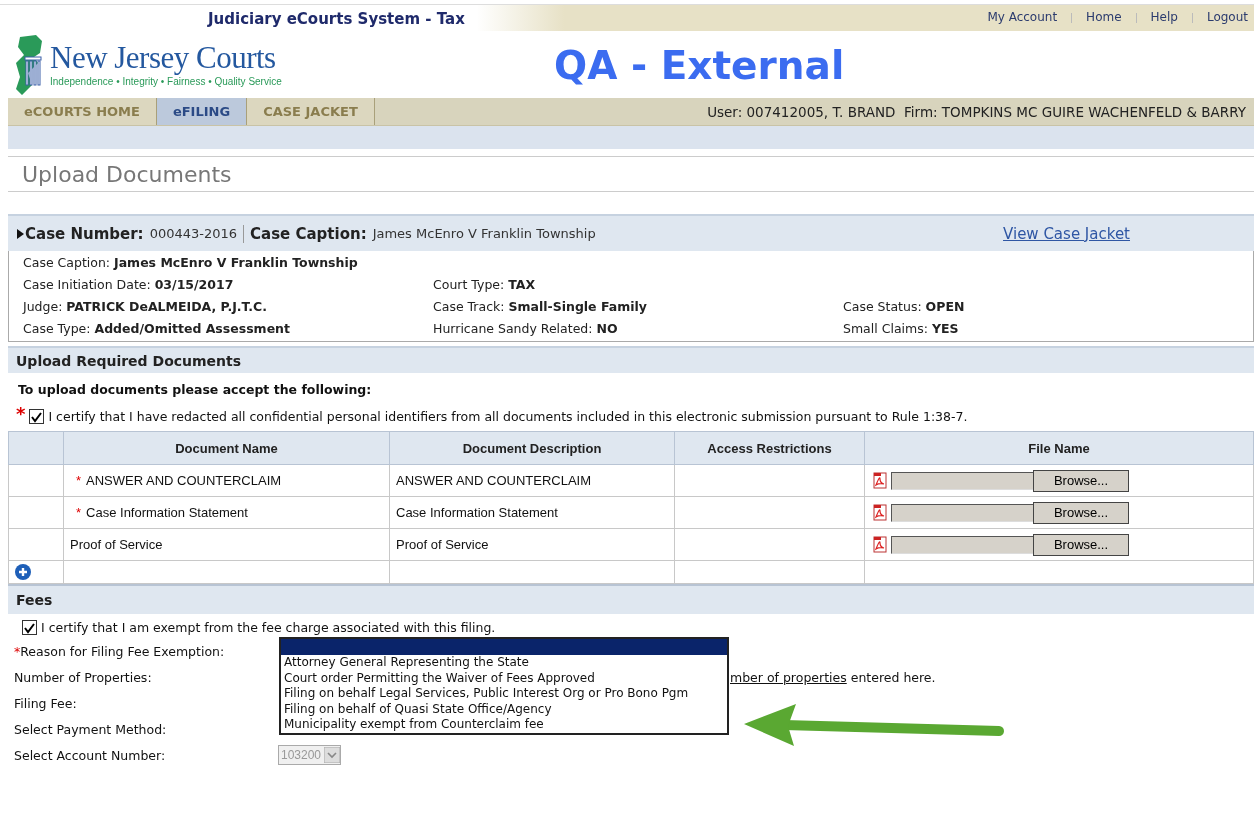  What do you see at coordinates (977, 111) in the screenshot?
I see `user-info: User: 007412005, T. BRAND Firm: TOMPKINS MC GUIRE WACHENFELD & BARRY` at bounding box center [977, 111].